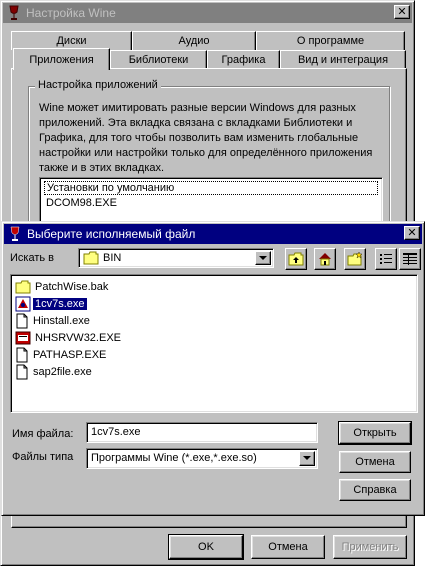 The height and width of the screenshot is (566, 425). Describe the element at coordinates (112, 258) in the screenshot. I see `look-in-value: BIN` at that location.